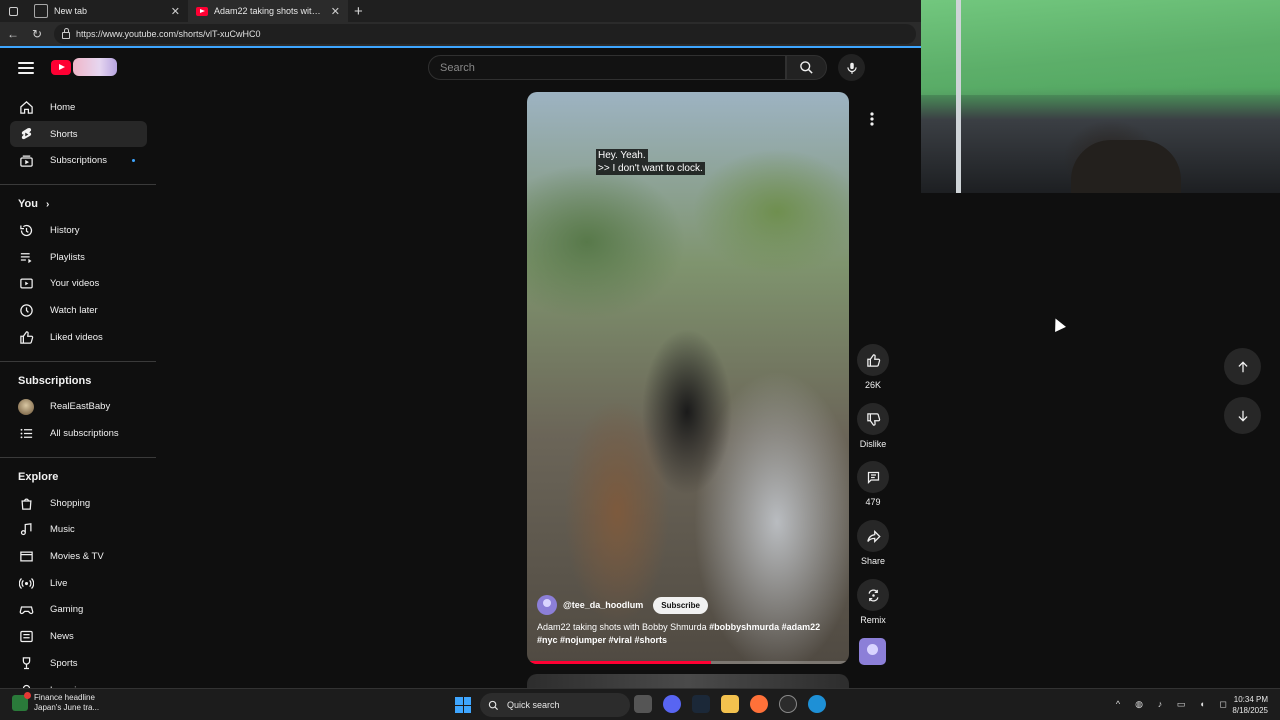  What do you see at coordinates (26, 68) in the screenshot?
I see `menu-icon` at bounding box center [26, 68].